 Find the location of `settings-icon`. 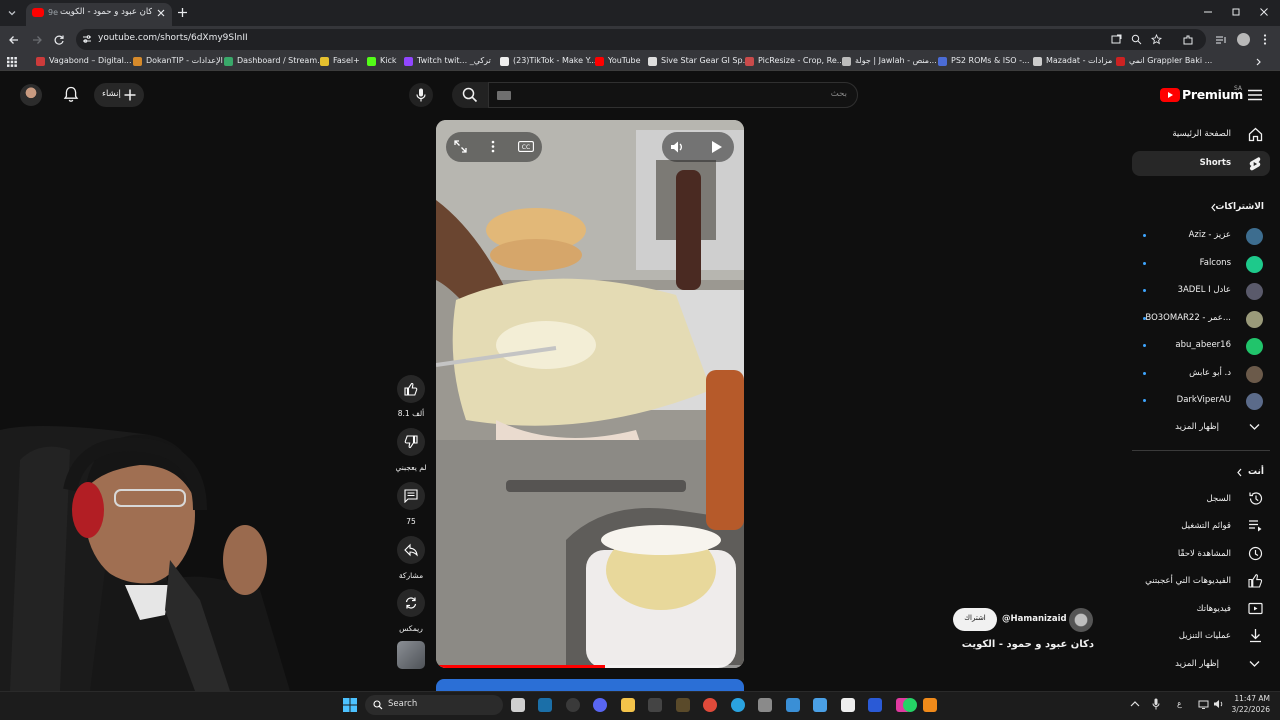

settings-icon is located at coordinates (765, 705).